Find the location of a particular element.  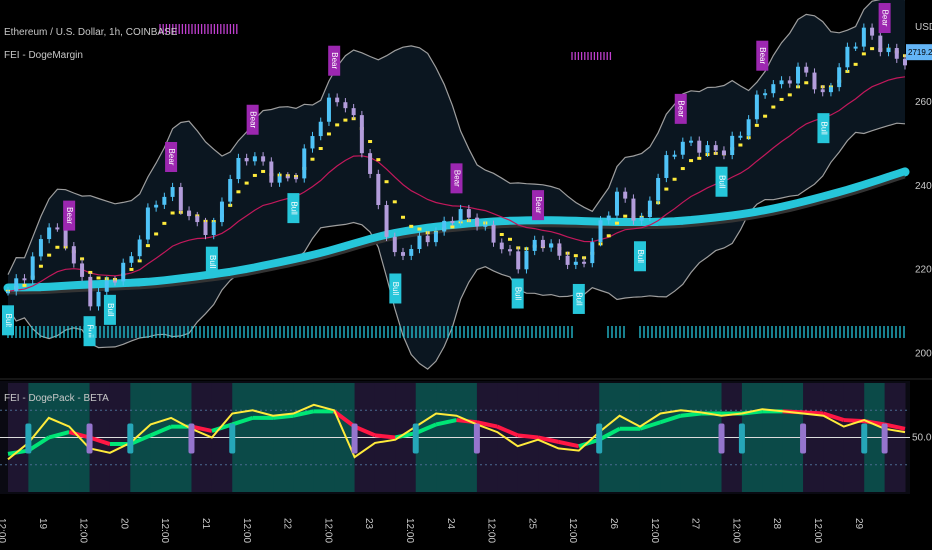

time-axis-tick: 24 is located at coordinates (450, 524).